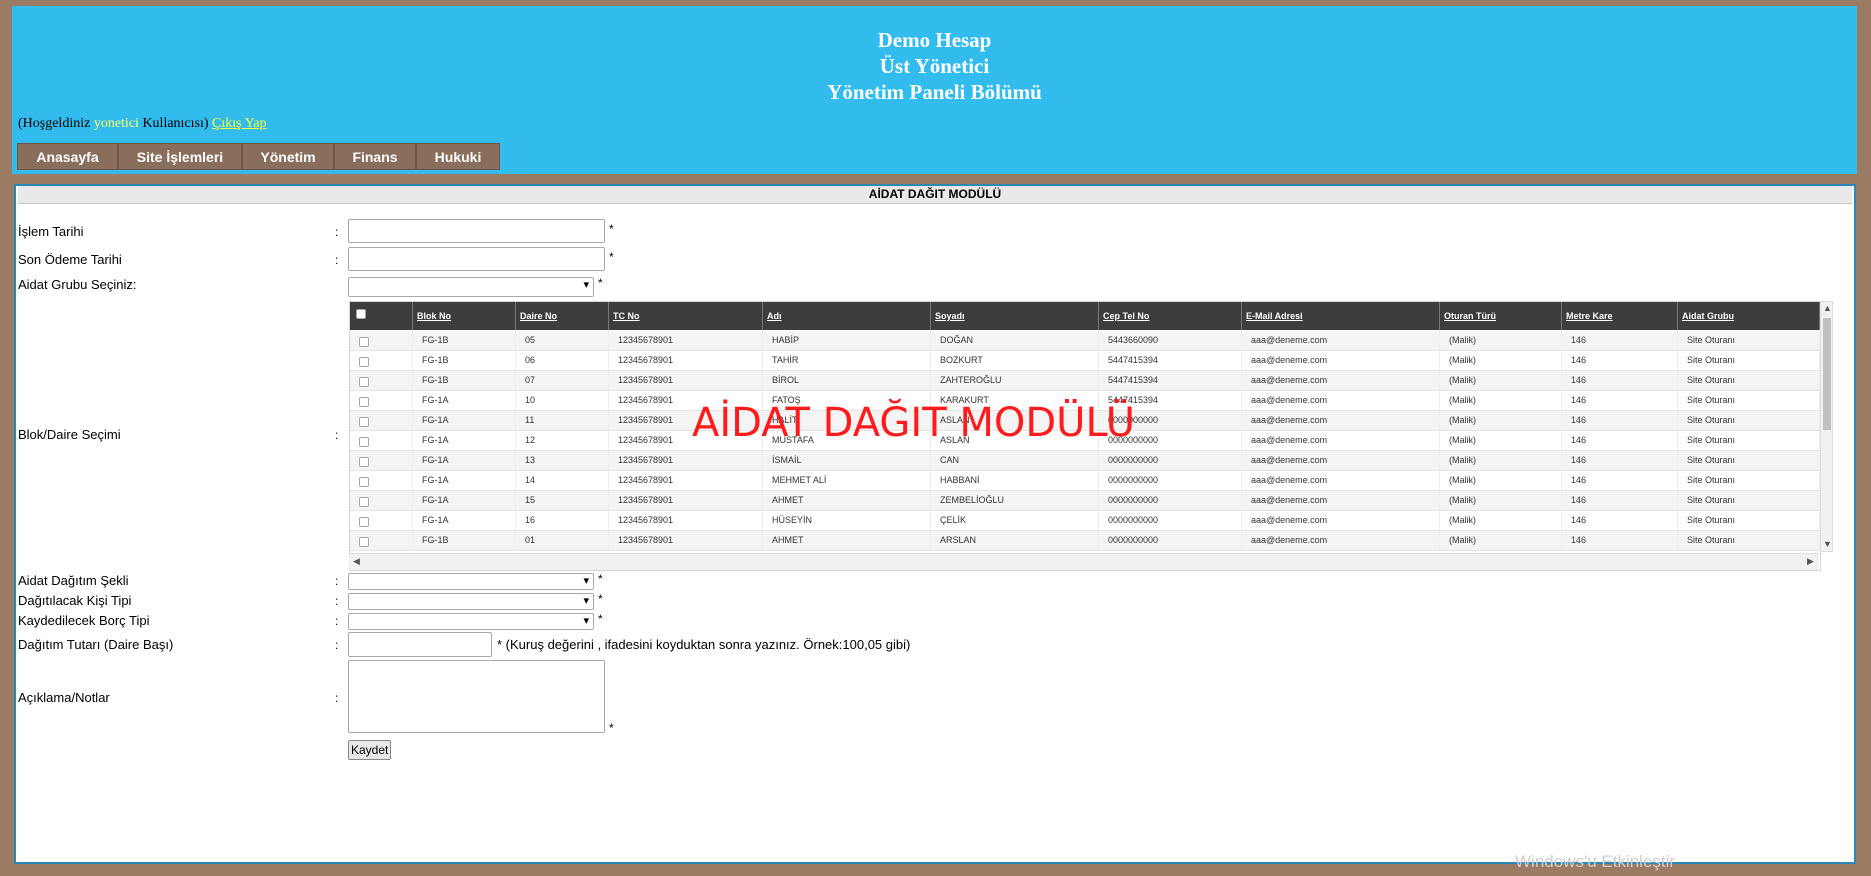  Describe the element at coordinates (847, 520) in the screenshot. I see `cell-adi: HÜSEYİN` at that location.